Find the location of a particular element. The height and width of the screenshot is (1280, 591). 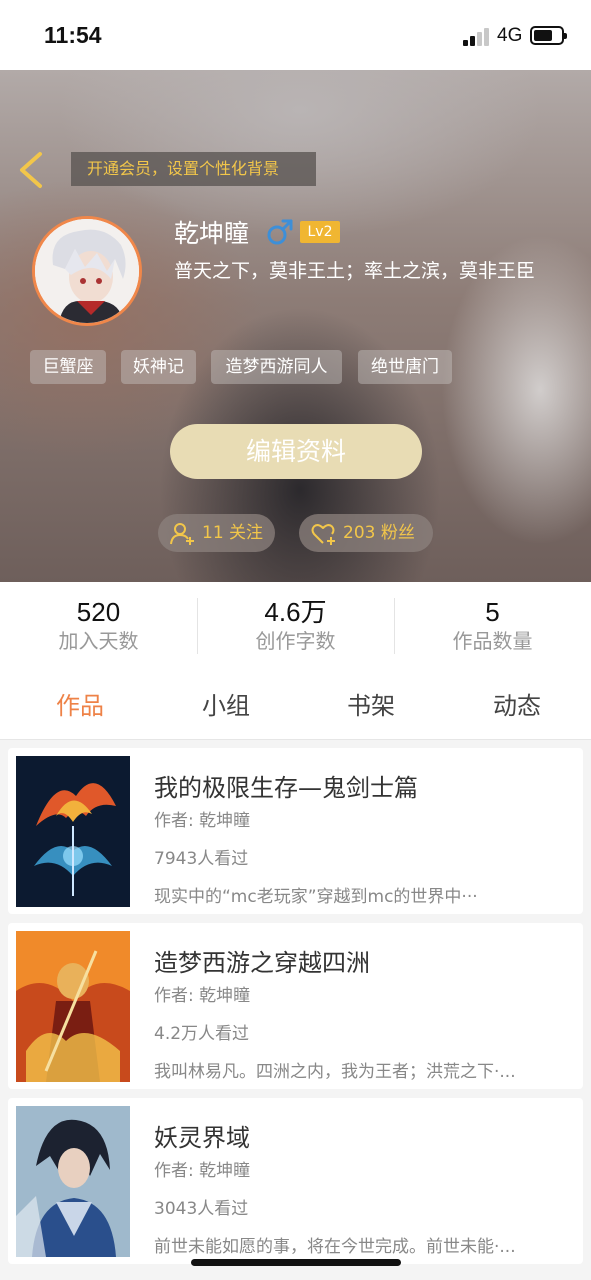

tag-favorite-book: 妖神记 is located at coordinates (158, 367).